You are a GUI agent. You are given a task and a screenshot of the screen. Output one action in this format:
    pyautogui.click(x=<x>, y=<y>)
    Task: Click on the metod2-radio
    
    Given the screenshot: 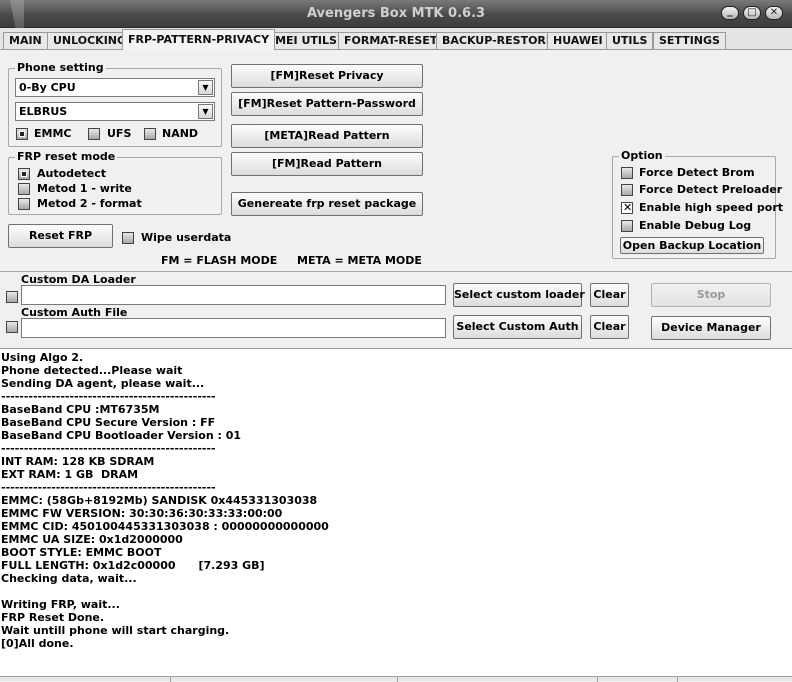 What is the action you would take?
    pyautogui.click(x=24, y=204)
    